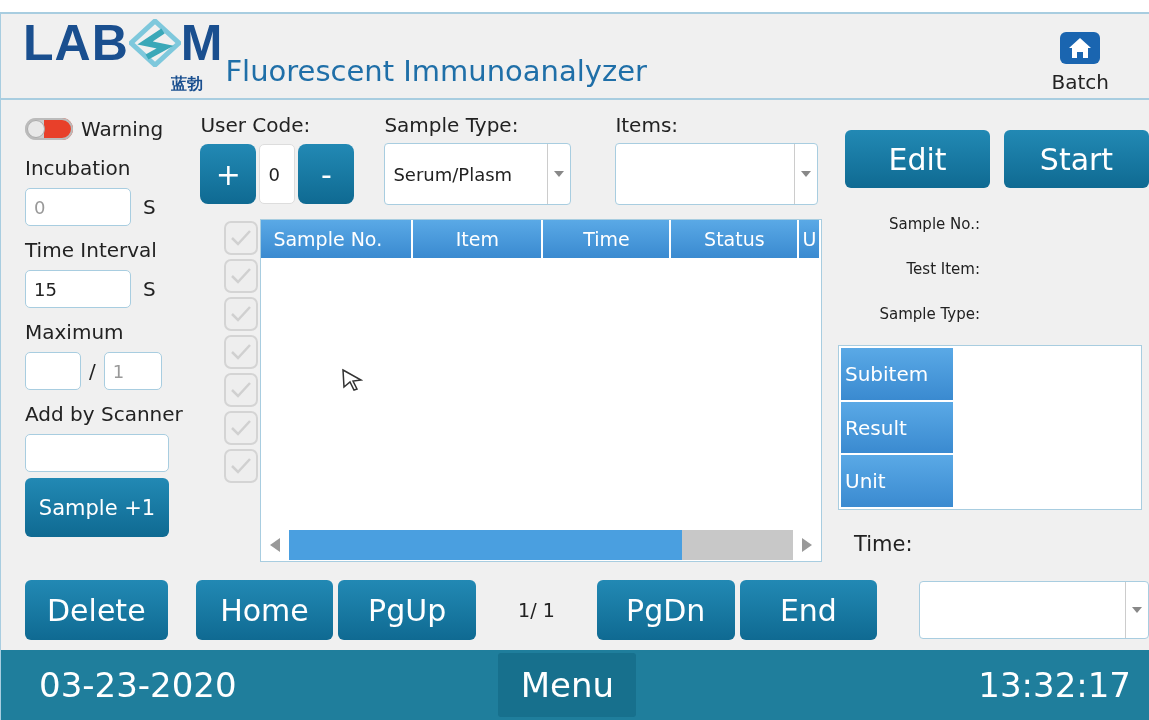 The image size is (1149, 720). Describe the element at coordinates (78, 289) in the screenshot. I see `time-interval-field: 15` at that location.